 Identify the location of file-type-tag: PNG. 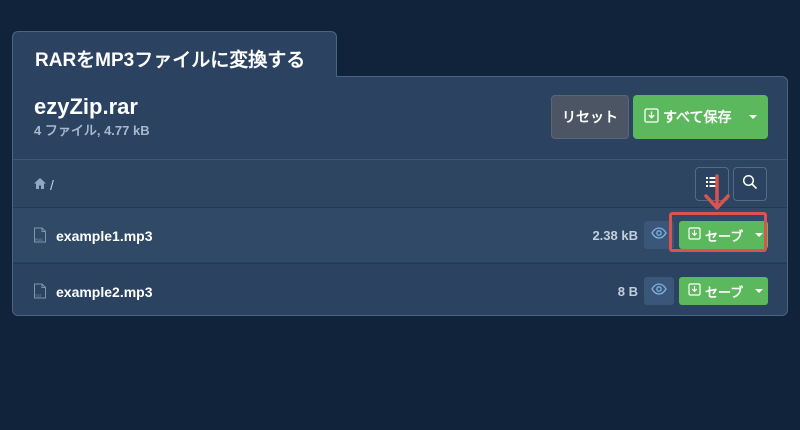
(39, 240).